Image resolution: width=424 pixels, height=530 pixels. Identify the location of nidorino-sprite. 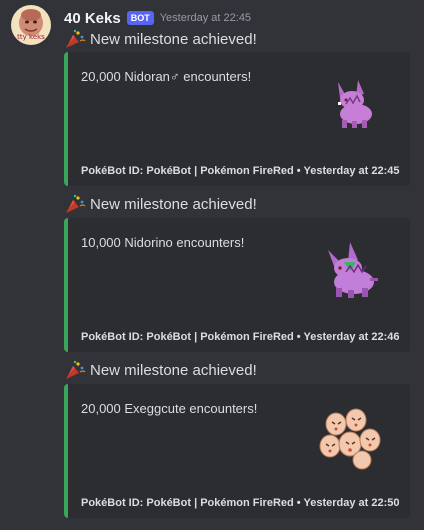
(353, 270).